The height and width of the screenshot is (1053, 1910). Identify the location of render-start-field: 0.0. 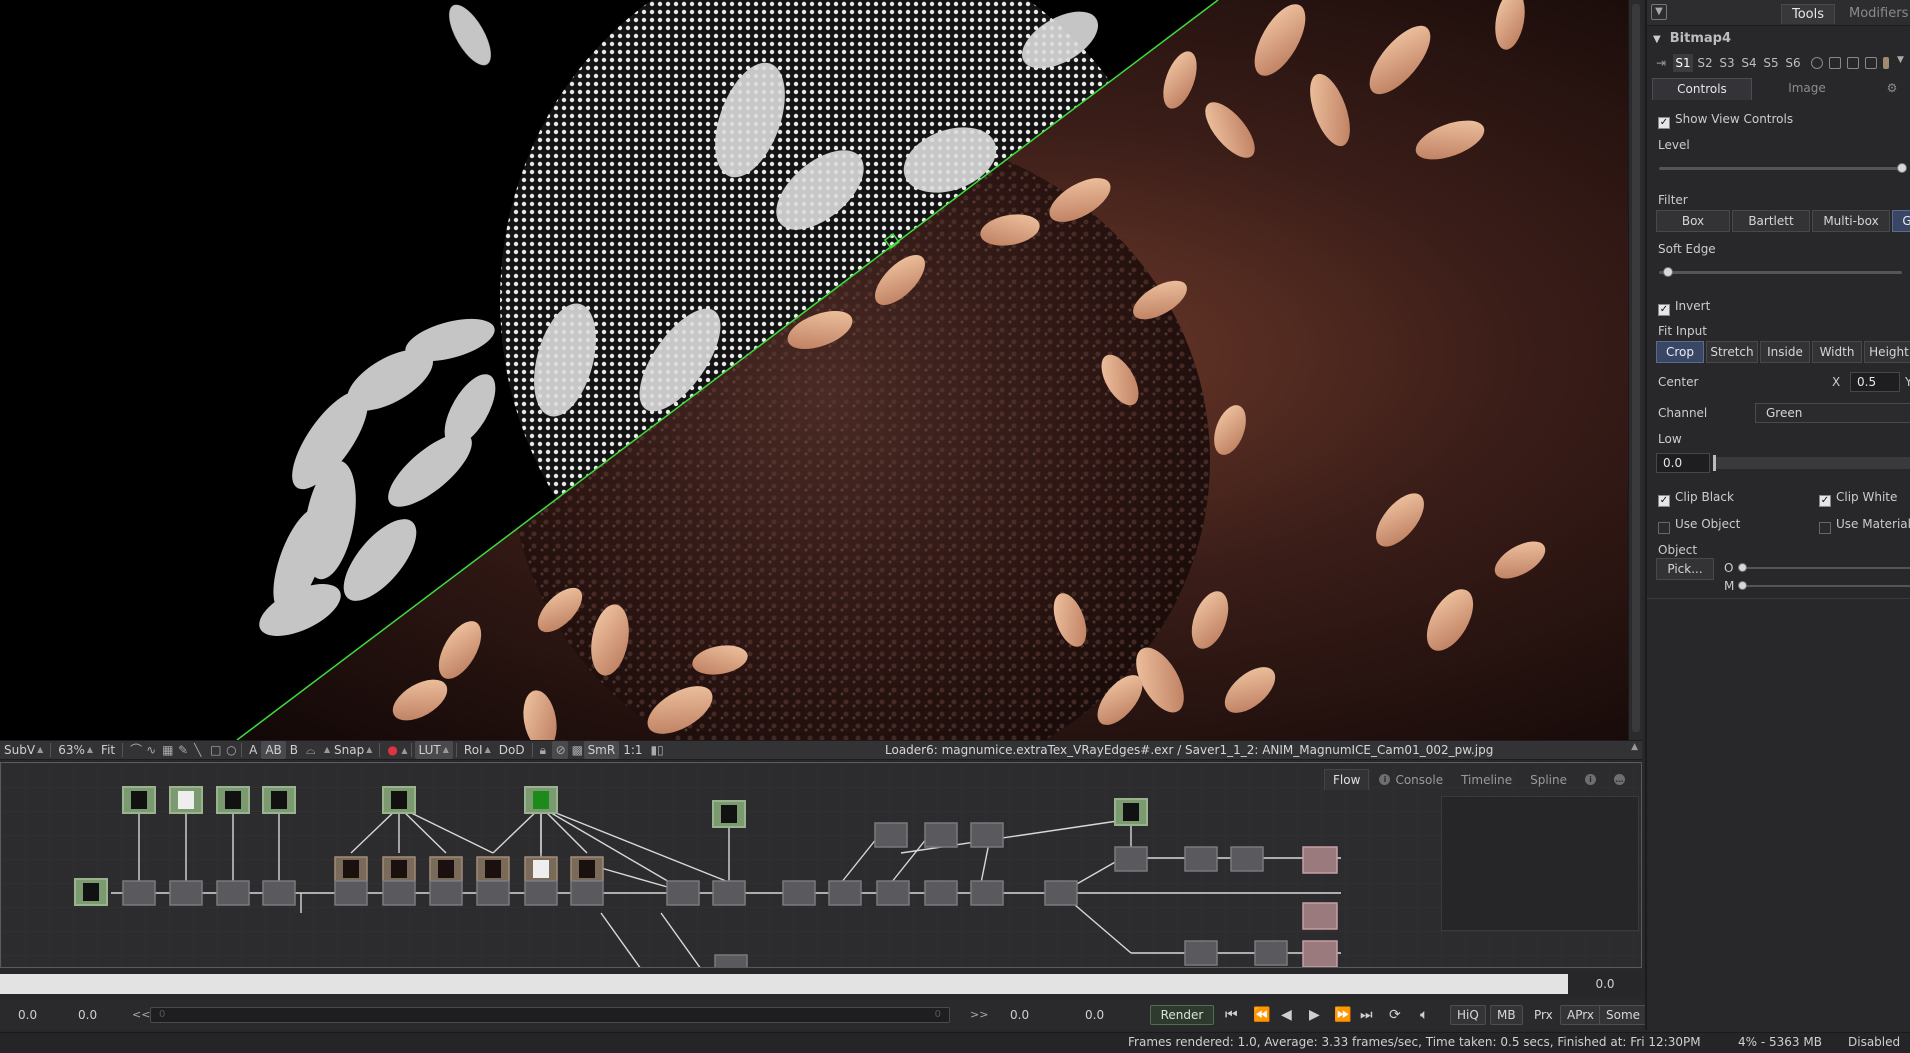
(90, 1015).